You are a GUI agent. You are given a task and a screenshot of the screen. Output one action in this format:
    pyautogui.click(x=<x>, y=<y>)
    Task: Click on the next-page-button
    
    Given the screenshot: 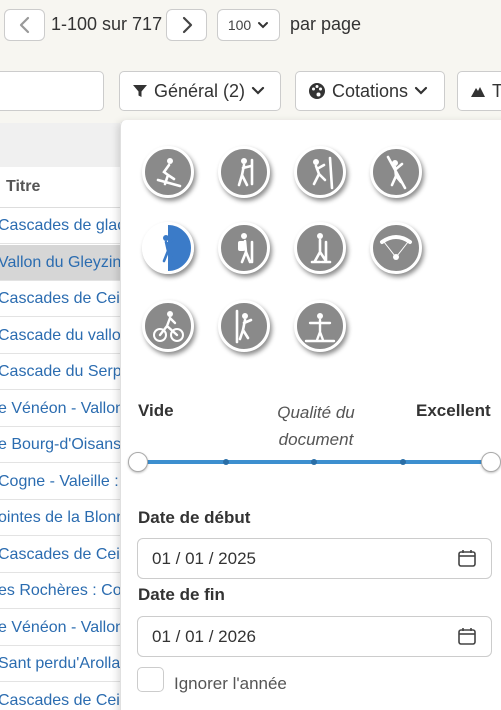 What is the action you would take?
    pyautogui.click(x=186, y=25)
    